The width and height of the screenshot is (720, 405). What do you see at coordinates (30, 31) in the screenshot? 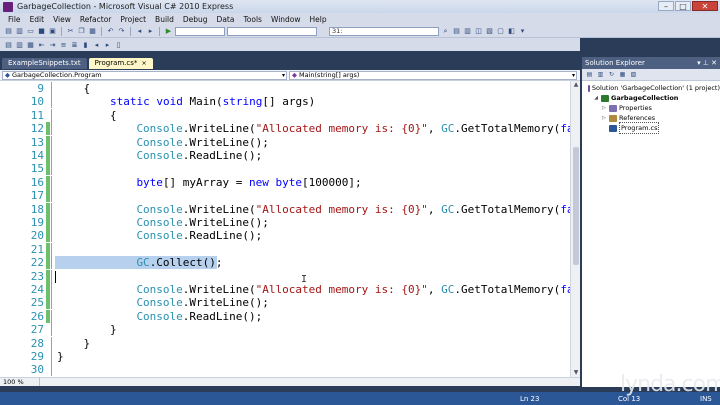
I see `open-file-icon: ▭` at bounding box center [30, 31].